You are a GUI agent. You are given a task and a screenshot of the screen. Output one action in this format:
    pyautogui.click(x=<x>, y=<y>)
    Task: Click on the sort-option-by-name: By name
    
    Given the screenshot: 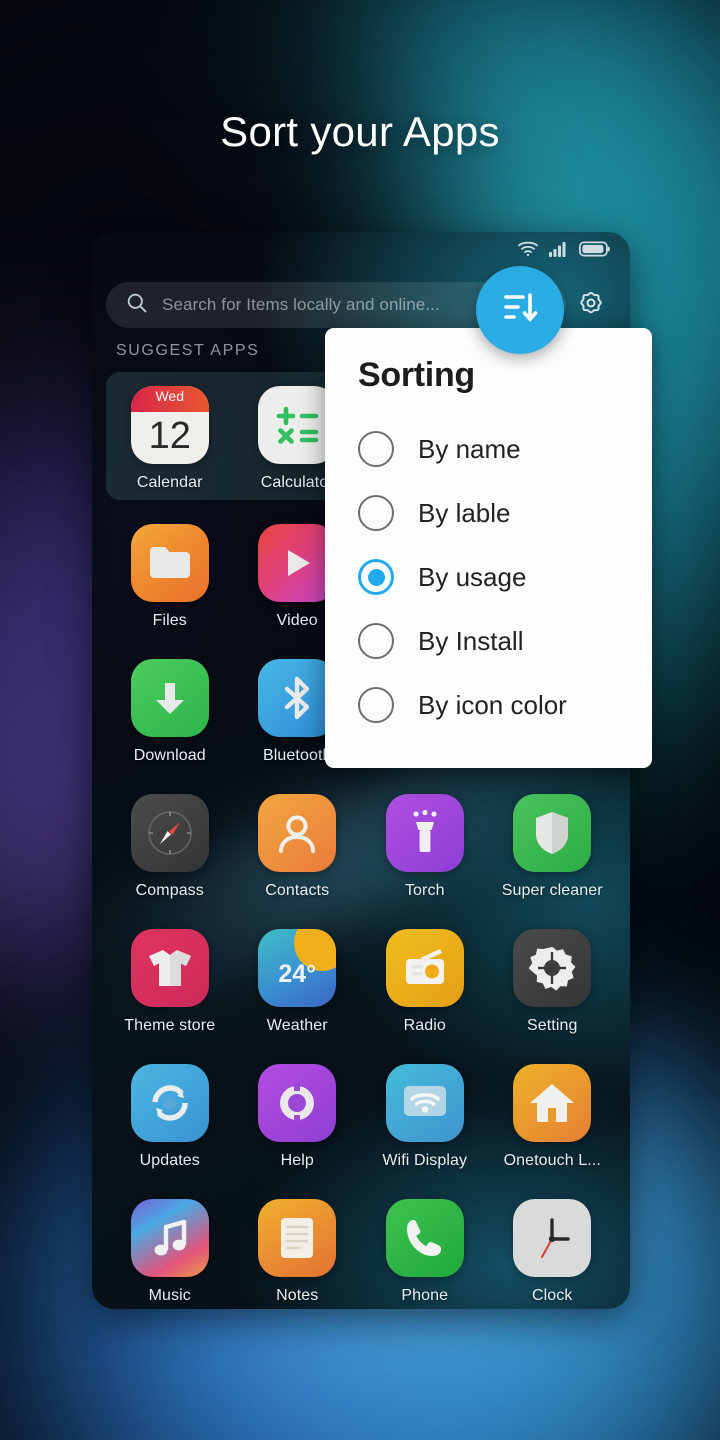 What is the action you would take?
    pyautogui.click(x=488, y=449)
    